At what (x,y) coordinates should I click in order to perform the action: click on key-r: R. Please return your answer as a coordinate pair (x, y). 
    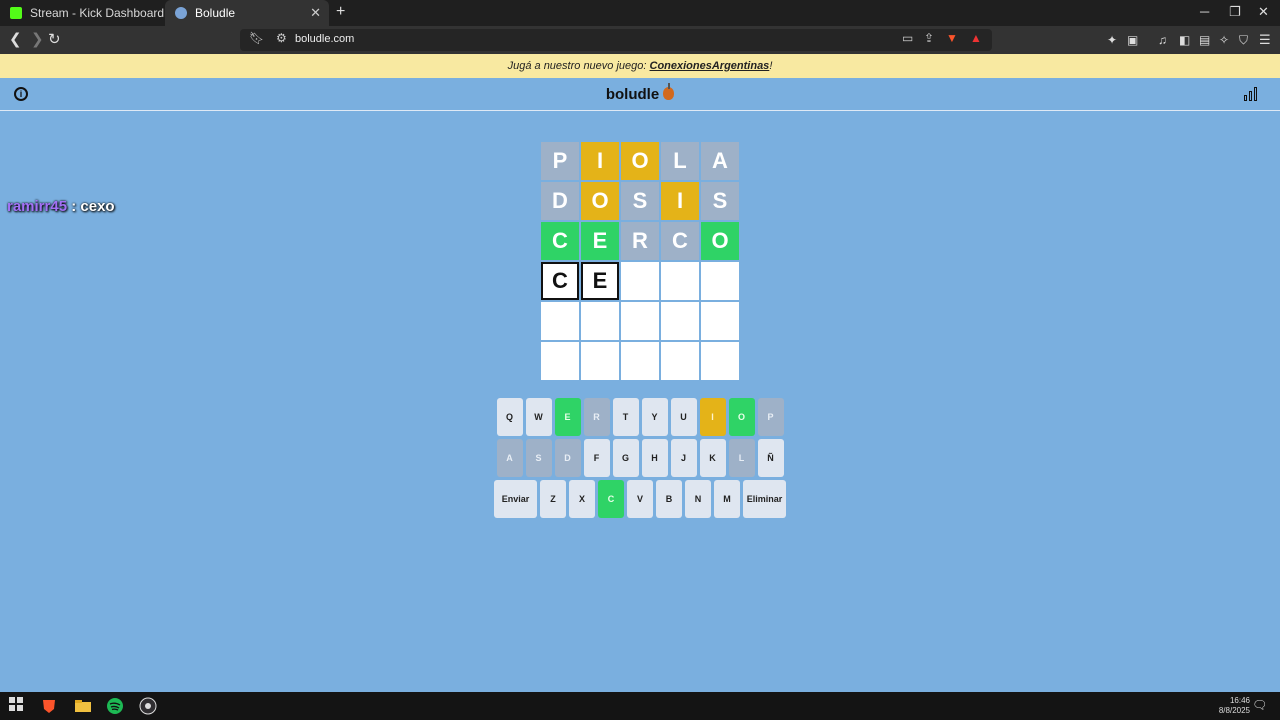
    Looking at the image, I should click on (596, 417).